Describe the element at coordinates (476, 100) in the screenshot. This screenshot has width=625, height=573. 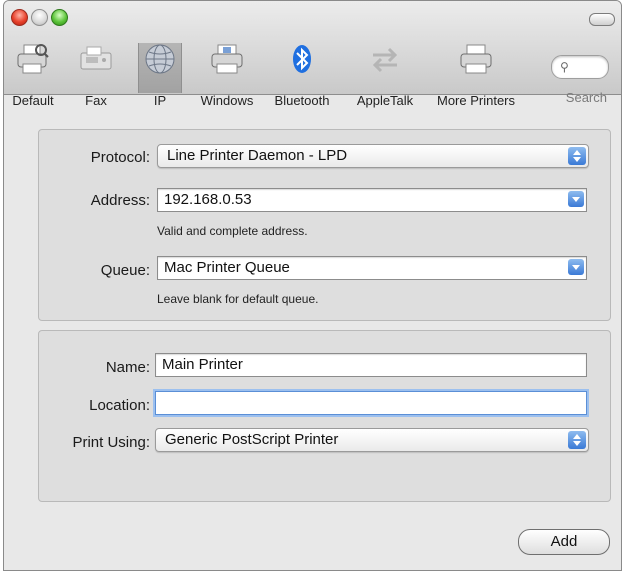
I see `toolbar-label-more-printers: More Printers` at that location.